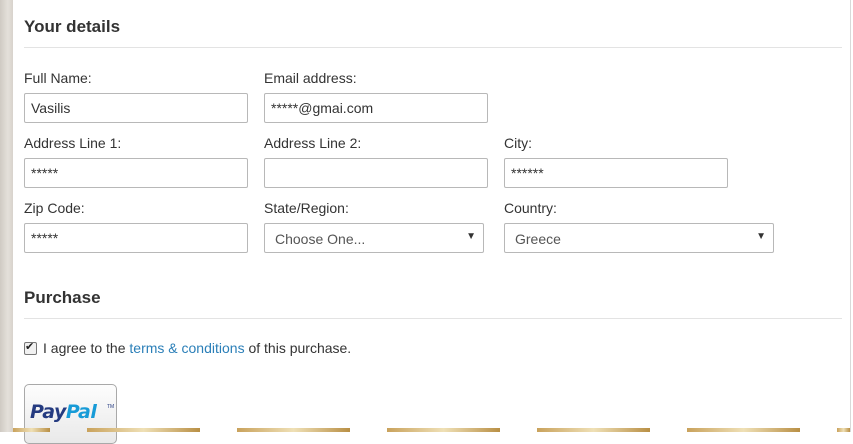 The image size is (853, 444). I want to click on purchase-divider, so click(433, 318).